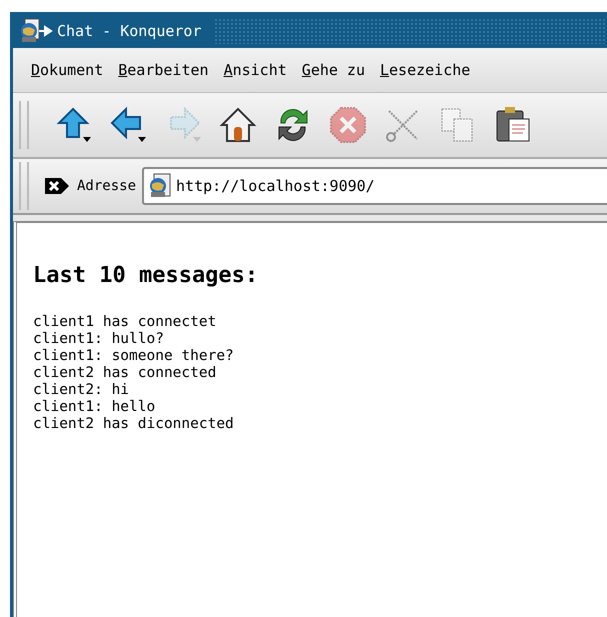  What do you see at coordinates (106, 186) in the screenshot?
I see `address-label: Adresse` at bounding box center [106, 186].